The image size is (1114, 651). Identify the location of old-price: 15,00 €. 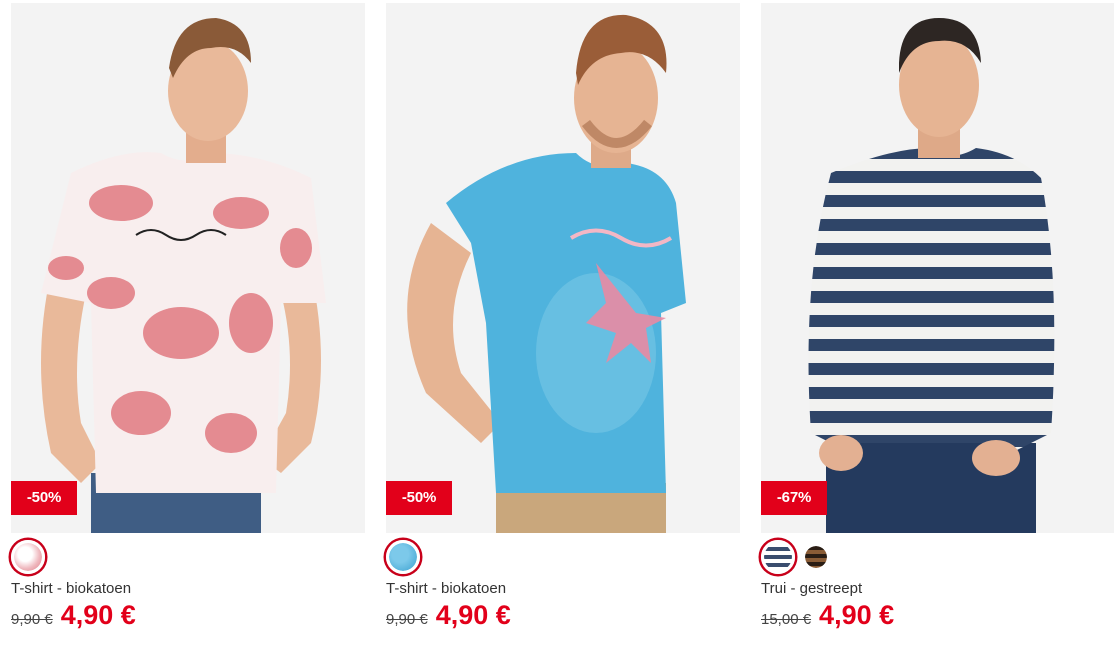
(786, 619).